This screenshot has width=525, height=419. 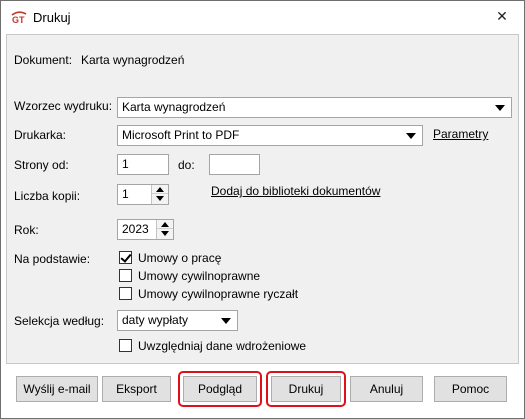 I want to click on cancel-button: Anuluj, so click(x=386, y=389).